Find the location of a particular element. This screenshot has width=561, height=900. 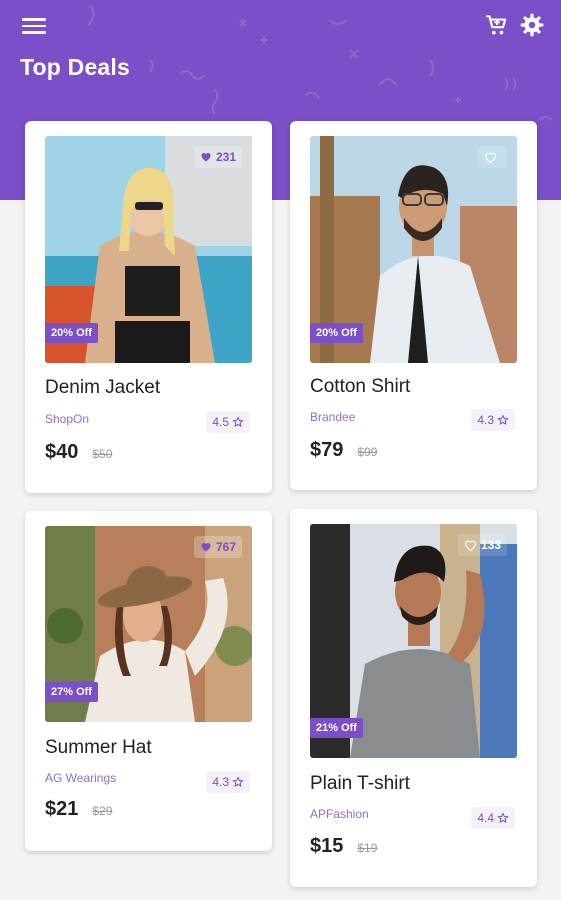

rating-badge: 4.5 is located at coordinates (228, 422).